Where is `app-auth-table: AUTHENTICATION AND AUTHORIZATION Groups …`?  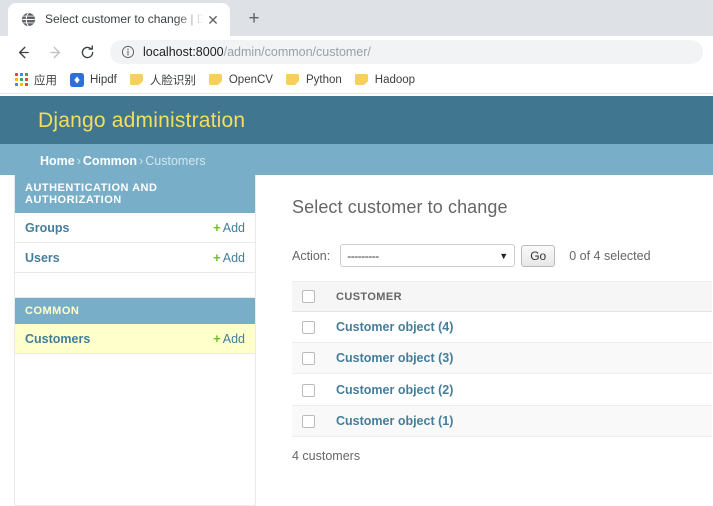 app-auth-table: AUTHENTICATION AND AUTHORIZATION Groups … is located at coordinates (135, 236).